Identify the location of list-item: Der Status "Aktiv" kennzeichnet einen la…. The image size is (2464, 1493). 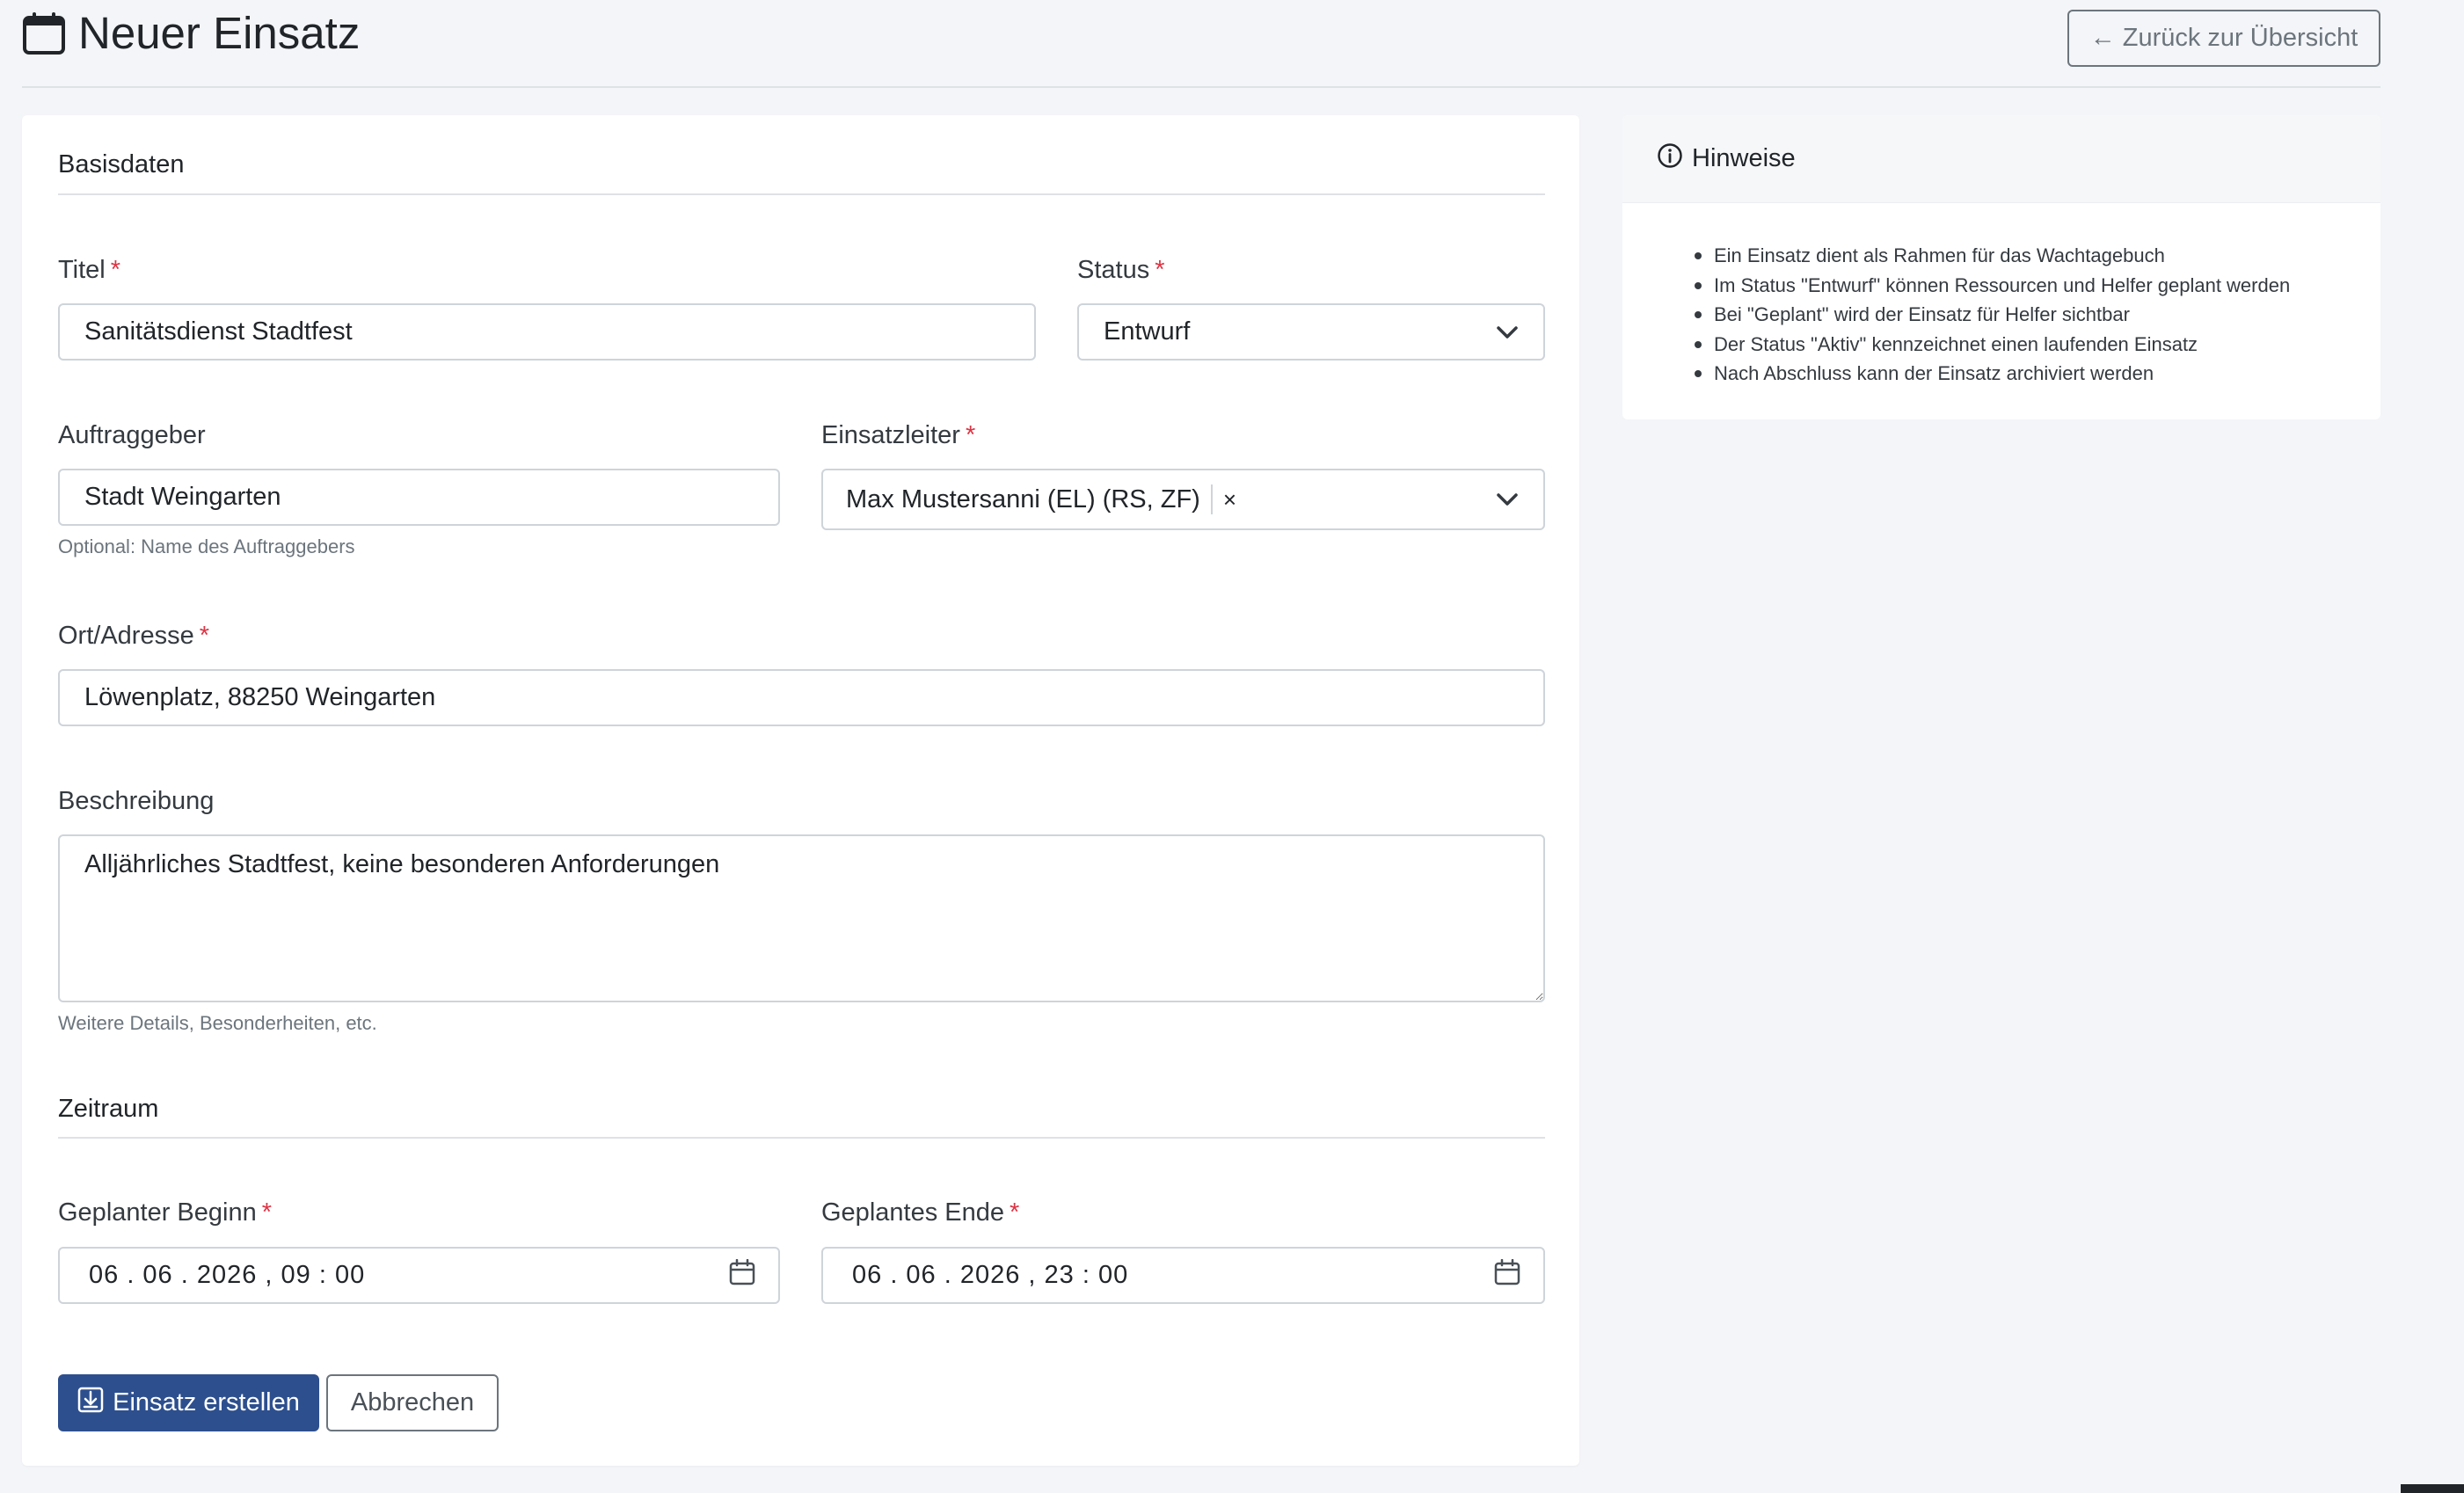
(1992, 345).